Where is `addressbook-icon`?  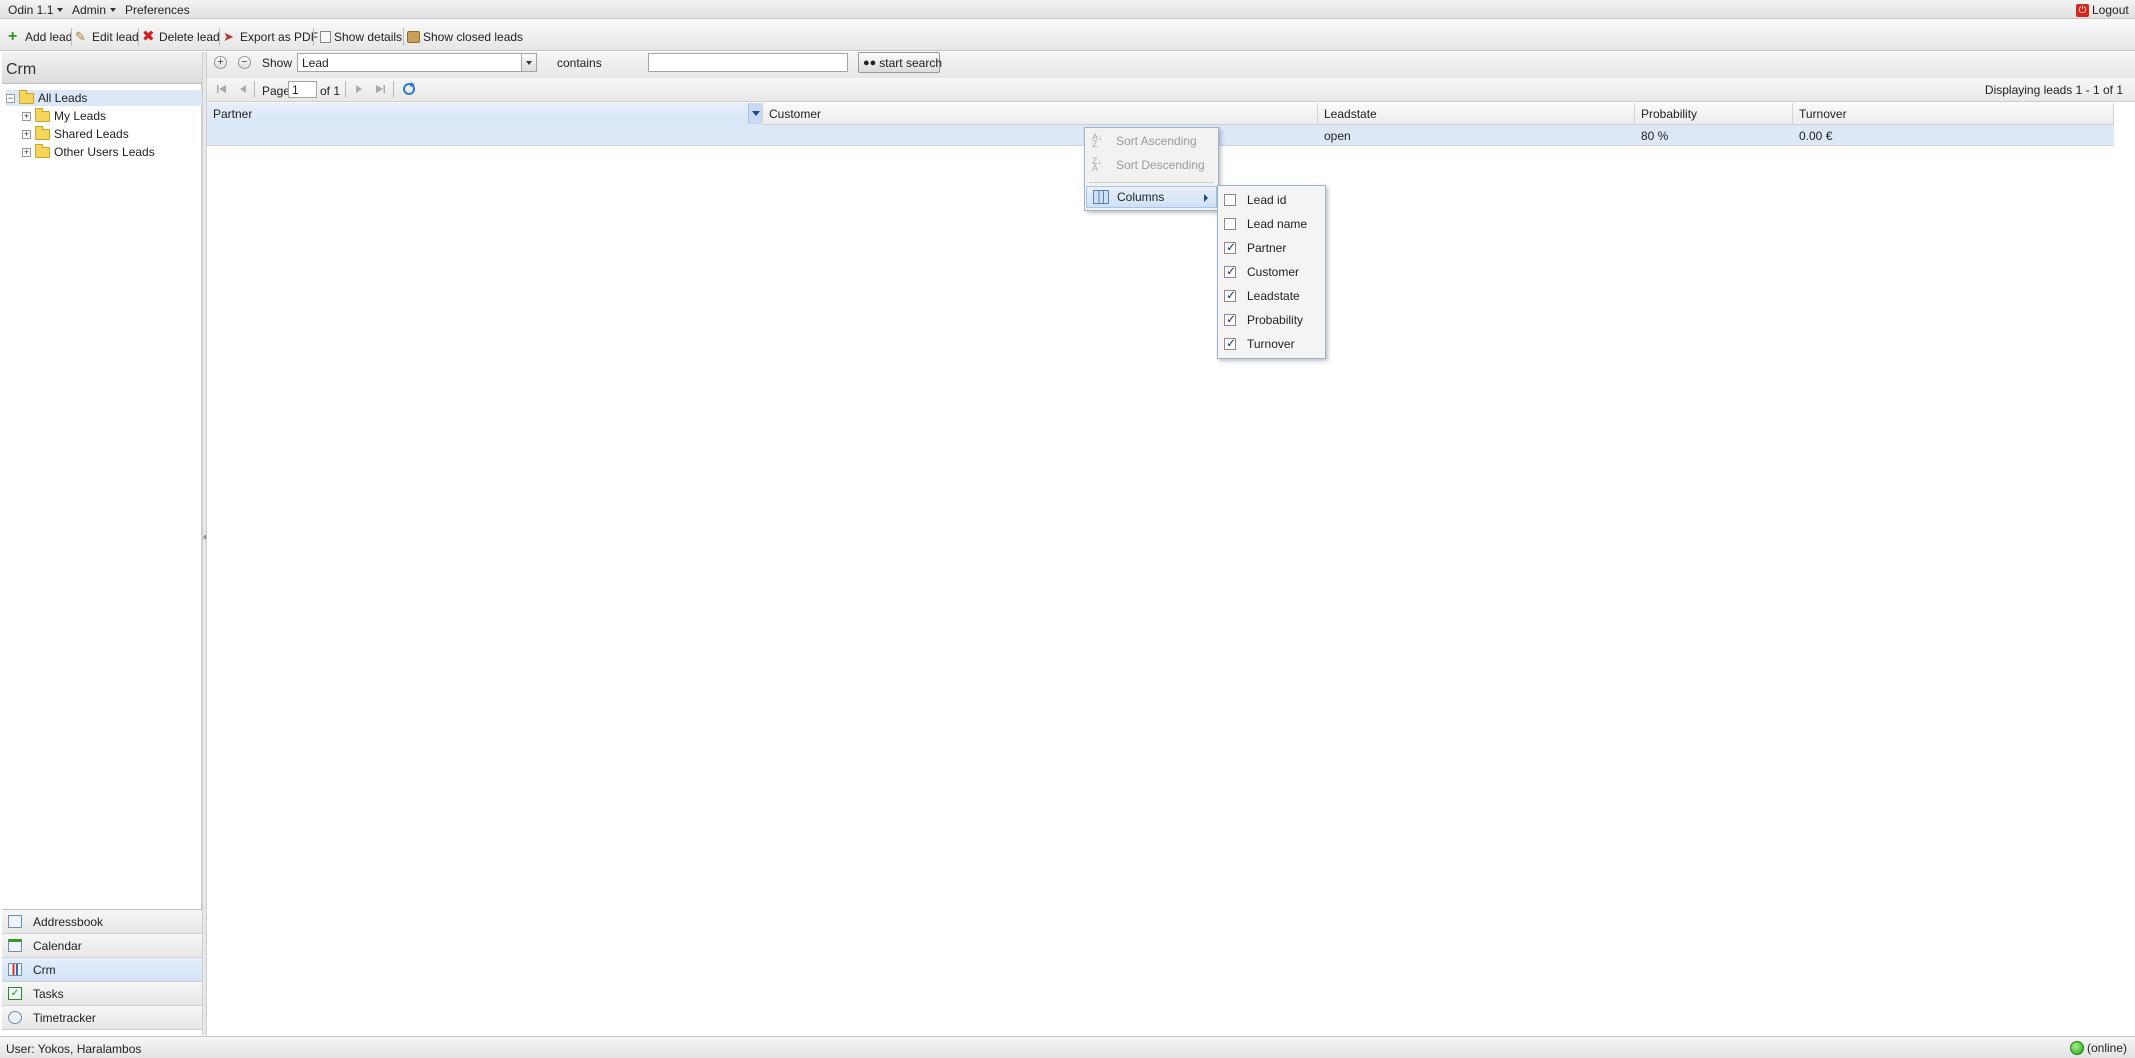 addressbook-icon is located at coordinates (15, 921).